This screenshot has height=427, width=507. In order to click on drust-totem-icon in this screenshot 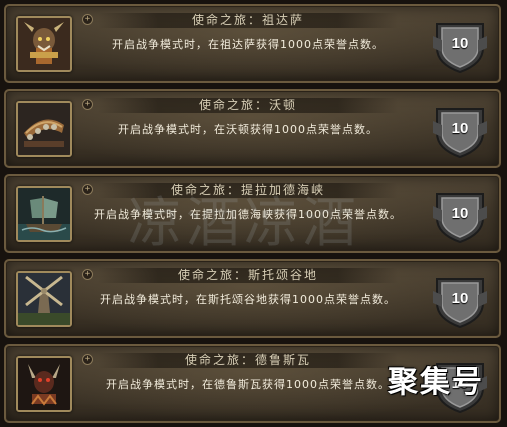, I will do `click(44, 384)`.